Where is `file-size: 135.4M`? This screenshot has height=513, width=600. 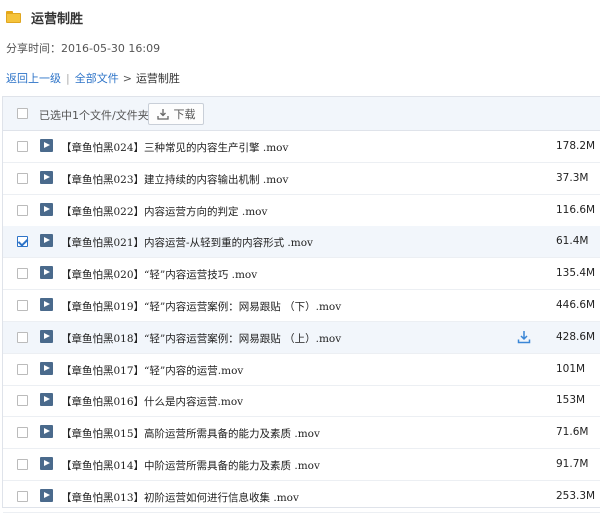
file-size: 135.4M is located at coordinates (576, 273).